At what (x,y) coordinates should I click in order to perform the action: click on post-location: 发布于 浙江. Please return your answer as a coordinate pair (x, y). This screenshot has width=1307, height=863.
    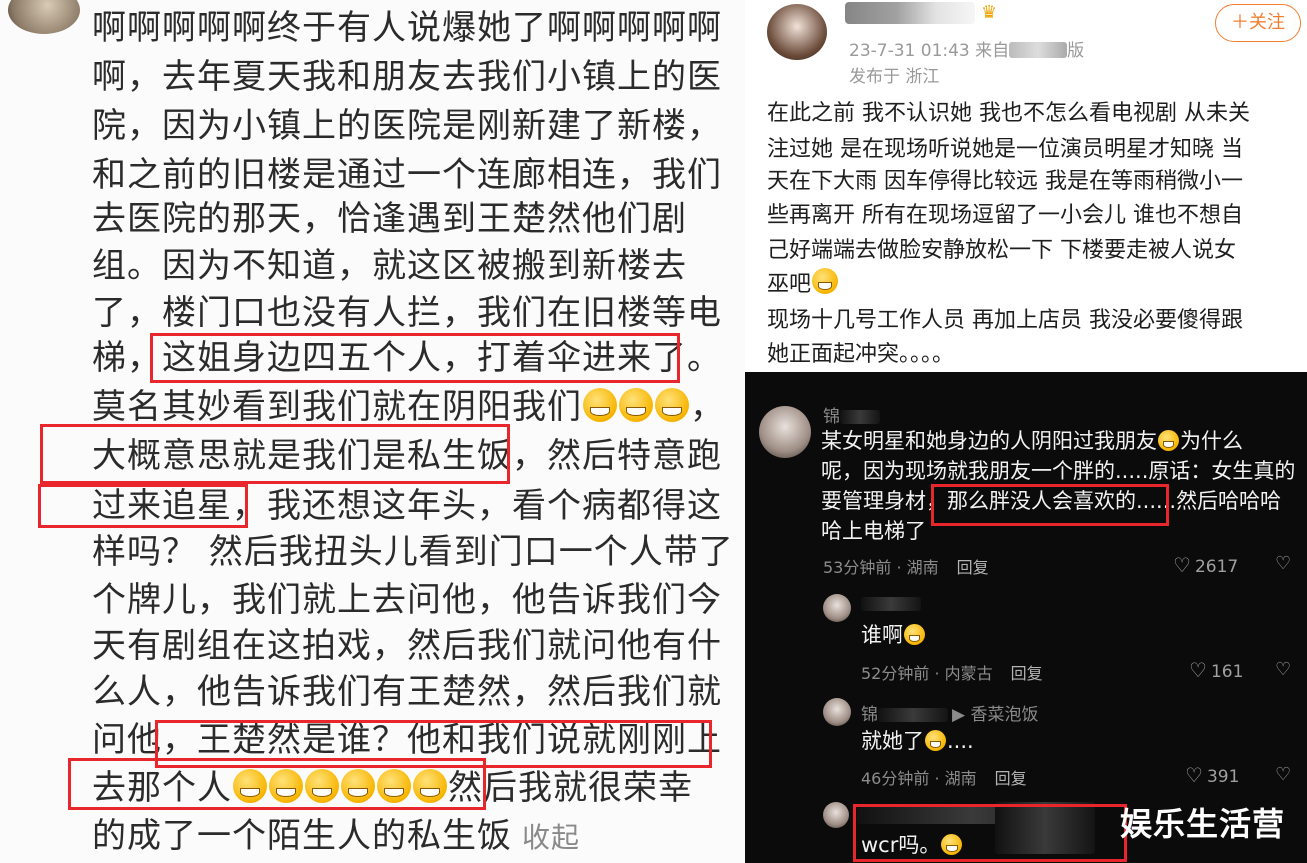
    Looking at the image, I should click on (894, 77).